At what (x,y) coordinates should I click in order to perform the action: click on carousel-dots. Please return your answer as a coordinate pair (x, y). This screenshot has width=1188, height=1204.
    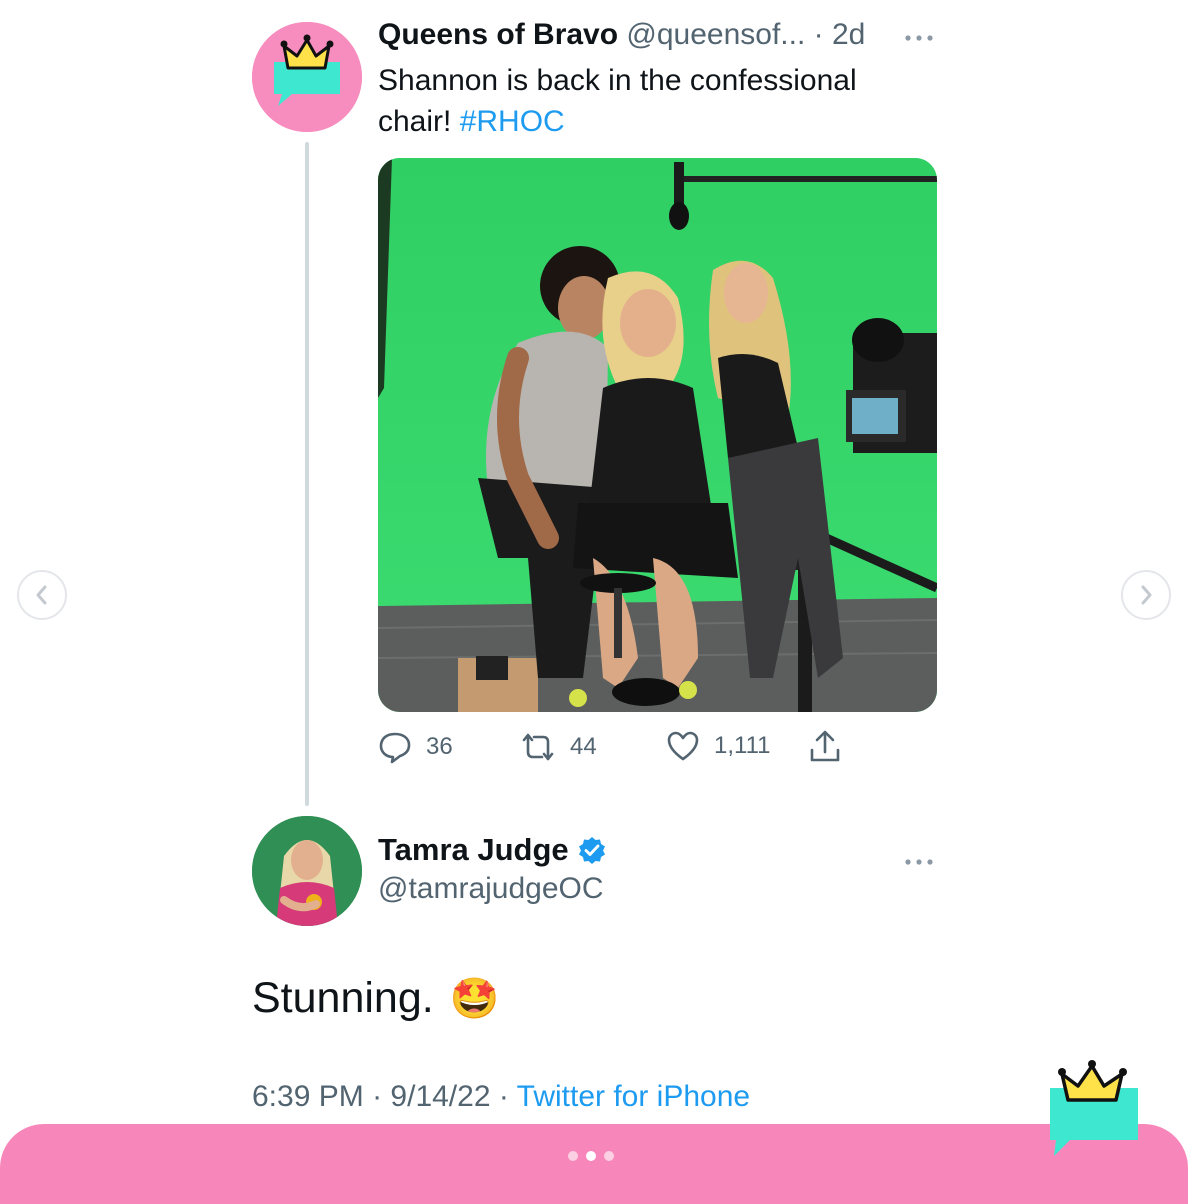
    Looking at the image, I should click on (591, 1156).